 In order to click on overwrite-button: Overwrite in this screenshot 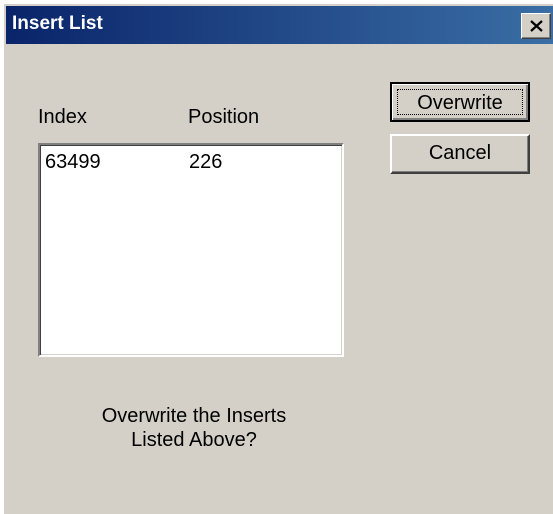, I will do `click(460, 102)`.